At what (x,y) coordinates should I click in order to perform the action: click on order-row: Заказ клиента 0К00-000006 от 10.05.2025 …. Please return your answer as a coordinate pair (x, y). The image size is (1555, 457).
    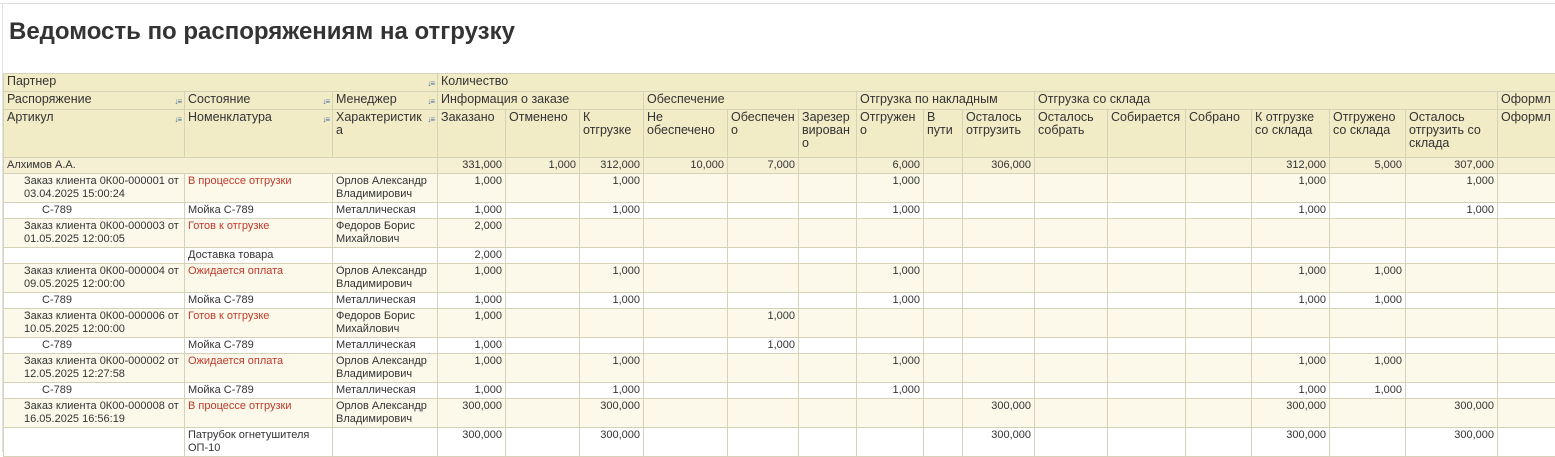
    Looking at the image, I should click on (779, 323).